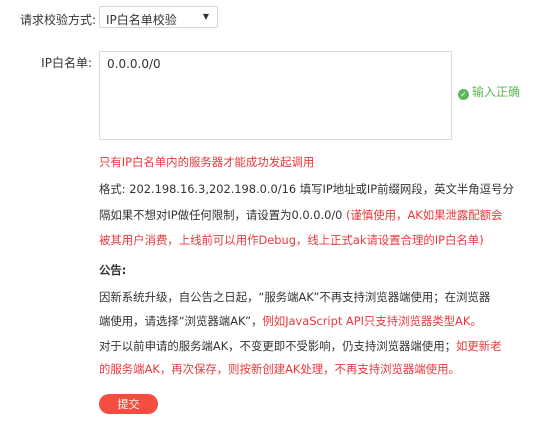 Image resolution: width=554 pixels, height=430 pixels. I want to click on caret-down-icon: ▼, so click(205, 16).